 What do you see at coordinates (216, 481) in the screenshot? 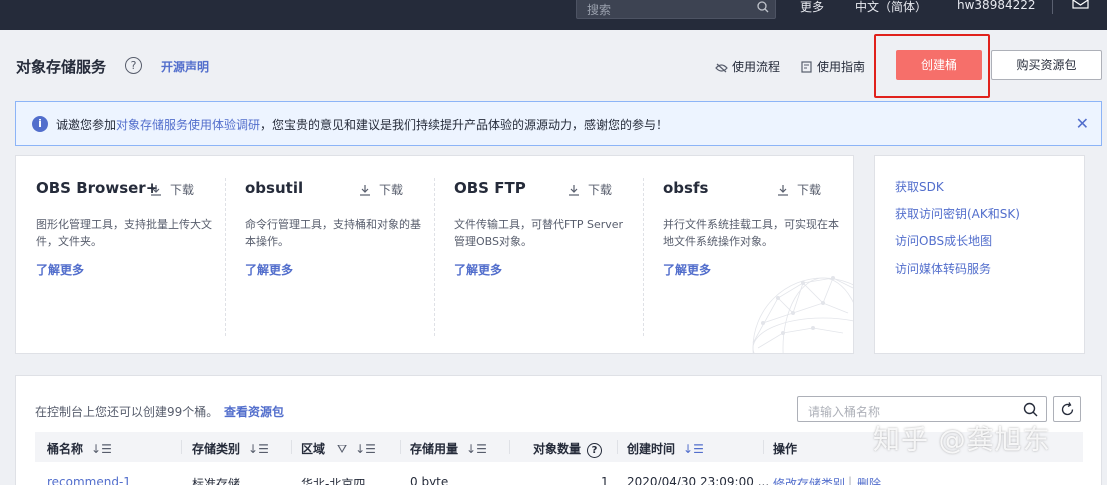
I see `storage-class-cell: 标准存储` at bounding box center [216, 481].